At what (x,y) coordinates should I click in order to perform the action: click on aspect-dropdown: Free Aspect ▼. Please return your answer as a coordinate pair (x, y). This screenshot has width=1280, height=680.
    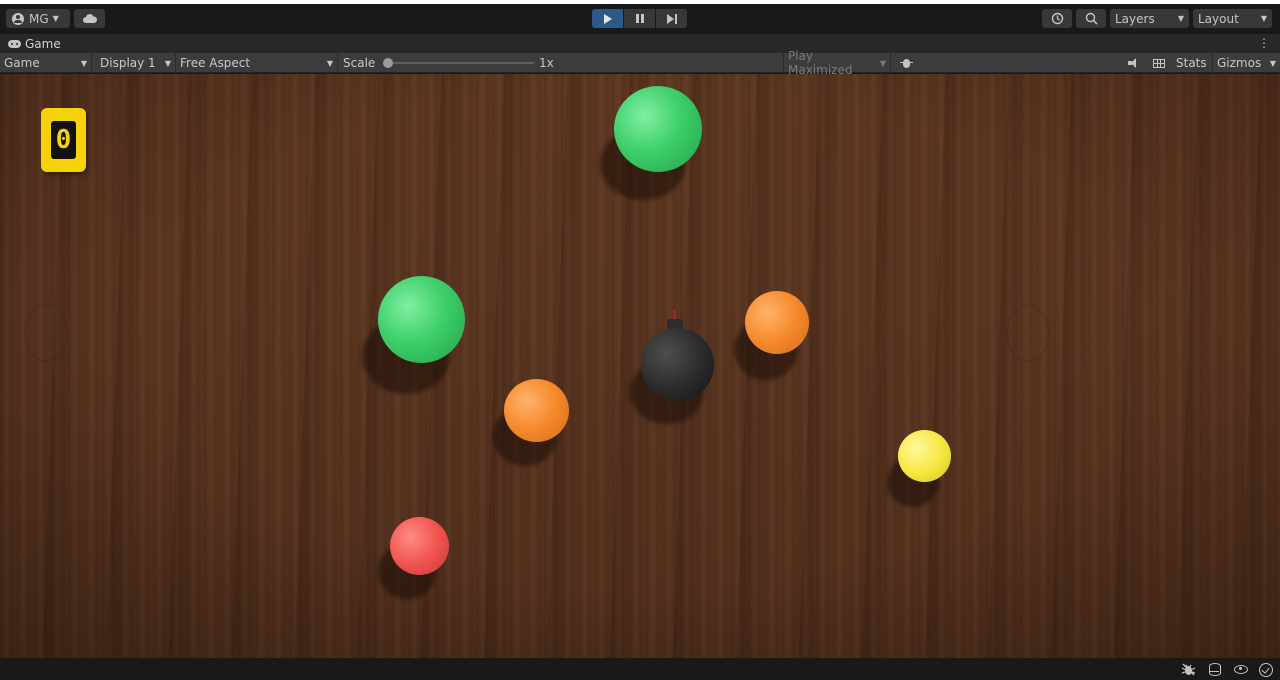
    Looking at the image, I should click on (257, 63).